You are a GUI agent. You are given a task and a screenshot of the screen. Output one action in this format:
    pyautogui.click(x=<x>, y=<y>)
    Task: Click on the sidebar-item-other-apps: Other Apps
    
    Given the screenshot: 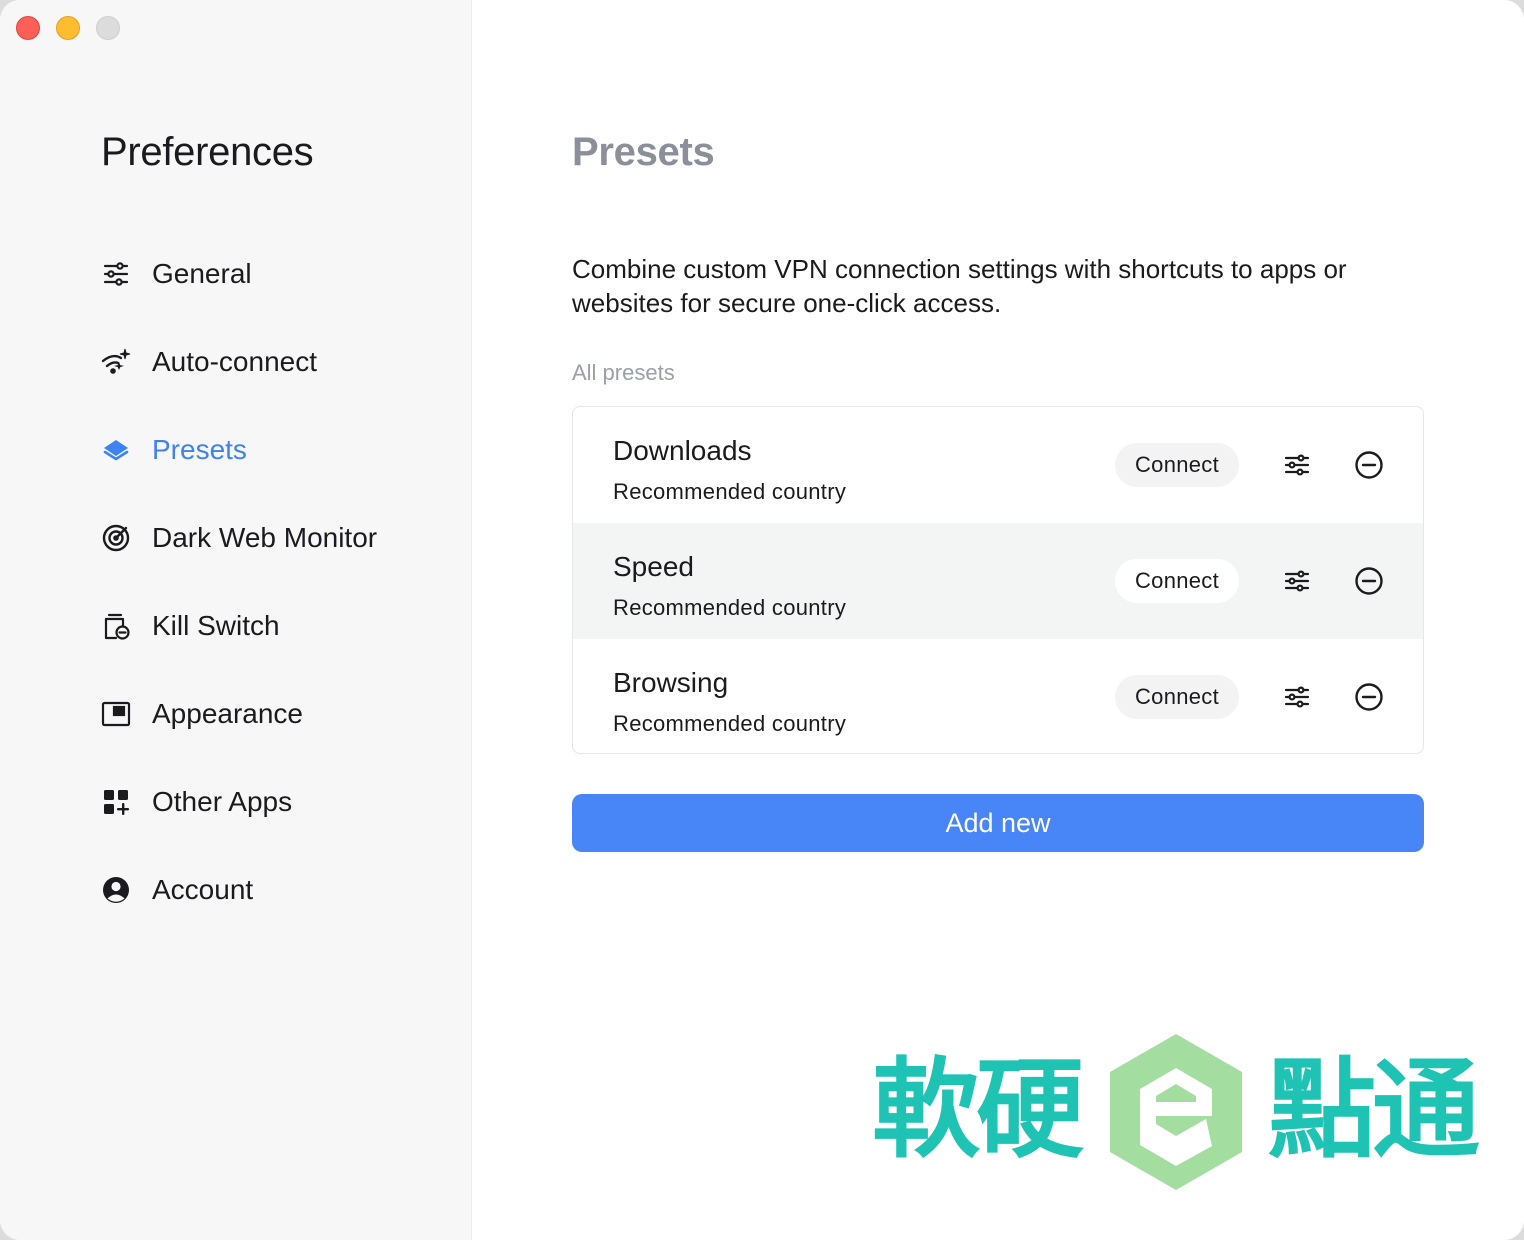 What is the action you would take?
    pyautogui.click(x=270, y=802)
    